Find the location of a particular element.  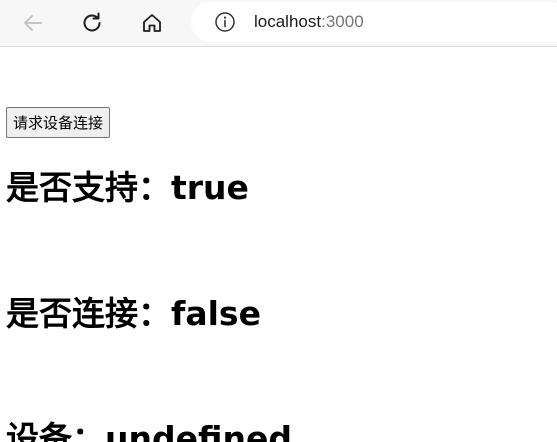

supported-status-heading: 是否支持：true is located at coordinates (127, 188).